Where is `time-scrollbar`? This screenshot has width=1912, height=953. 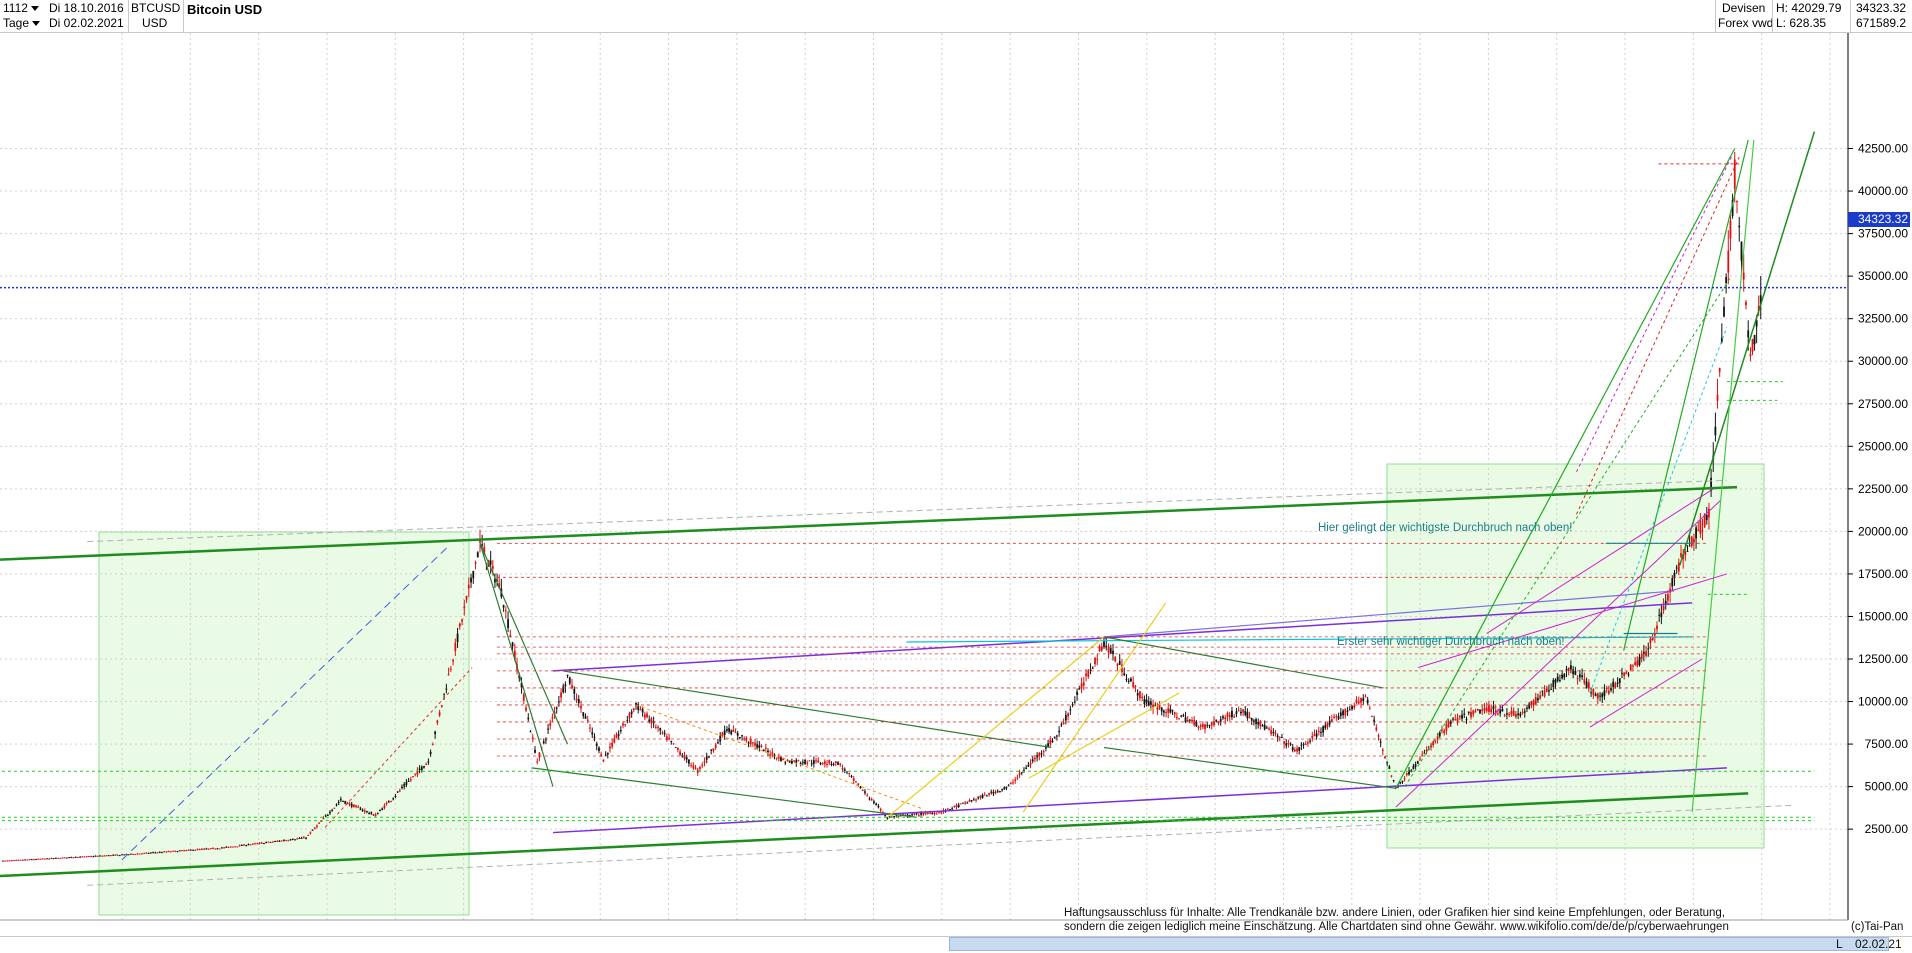 time-scrollbar is located at coordinates (1419, 944).